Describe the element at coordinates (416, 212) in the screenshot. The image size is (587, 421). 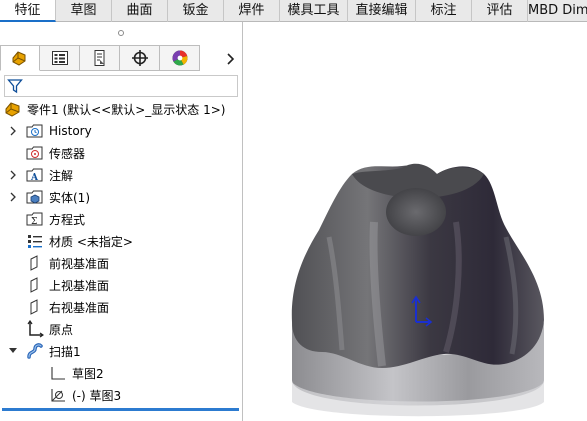
I see `model-top-face` at that location.